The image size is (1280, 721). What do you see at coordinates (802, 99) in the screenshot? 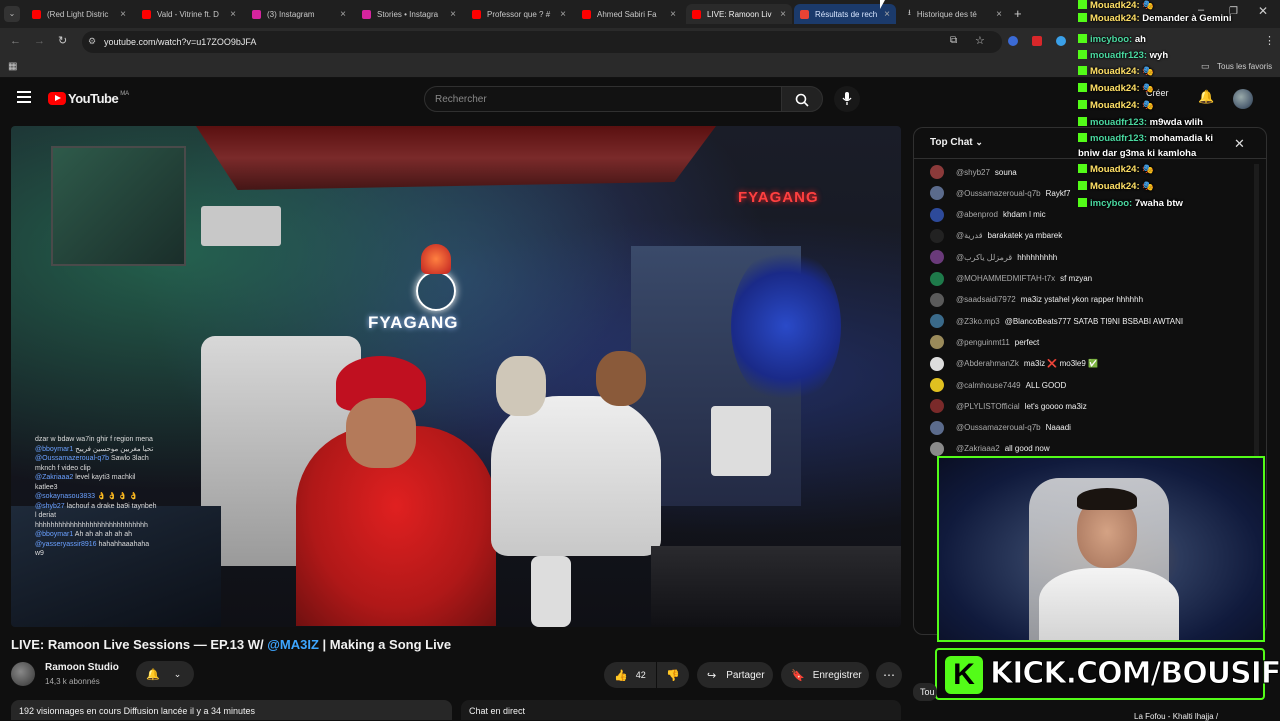
I see `search-button` at bounding box center [802, 99].